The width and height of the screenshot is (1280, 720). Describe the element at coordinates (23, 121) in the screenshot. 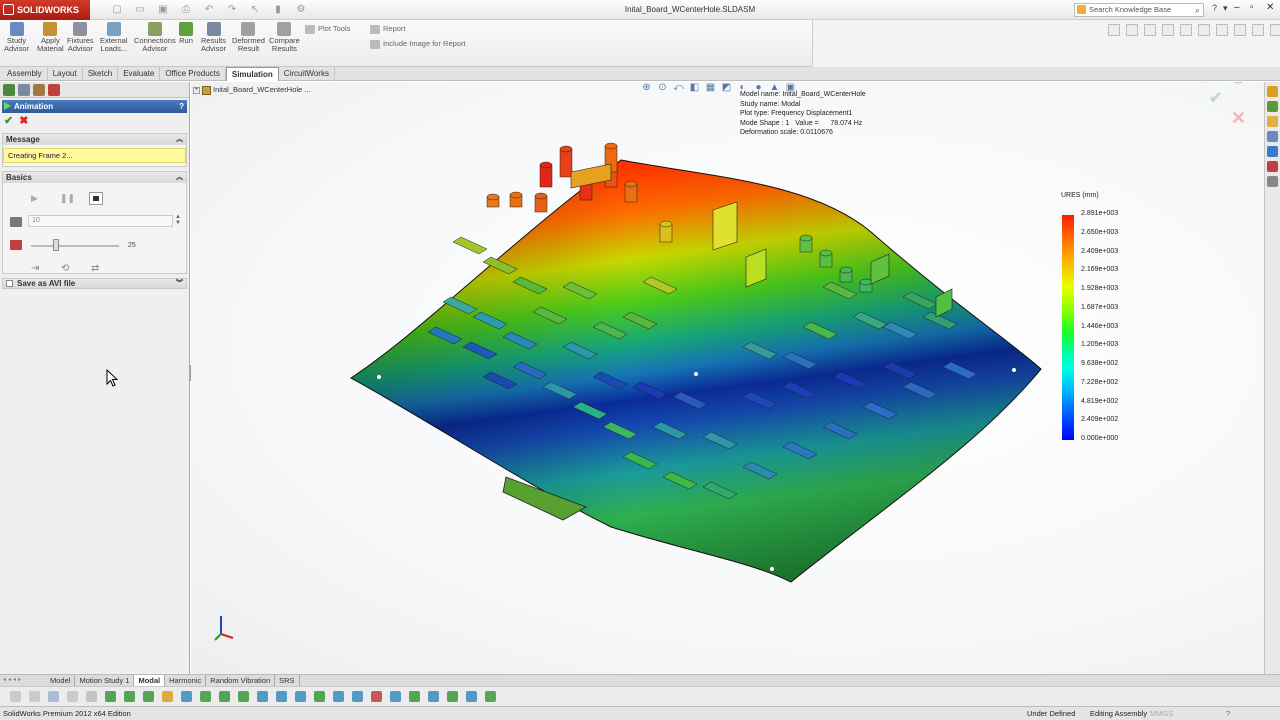

I see `cancel-x-icon: ✖` at that location.